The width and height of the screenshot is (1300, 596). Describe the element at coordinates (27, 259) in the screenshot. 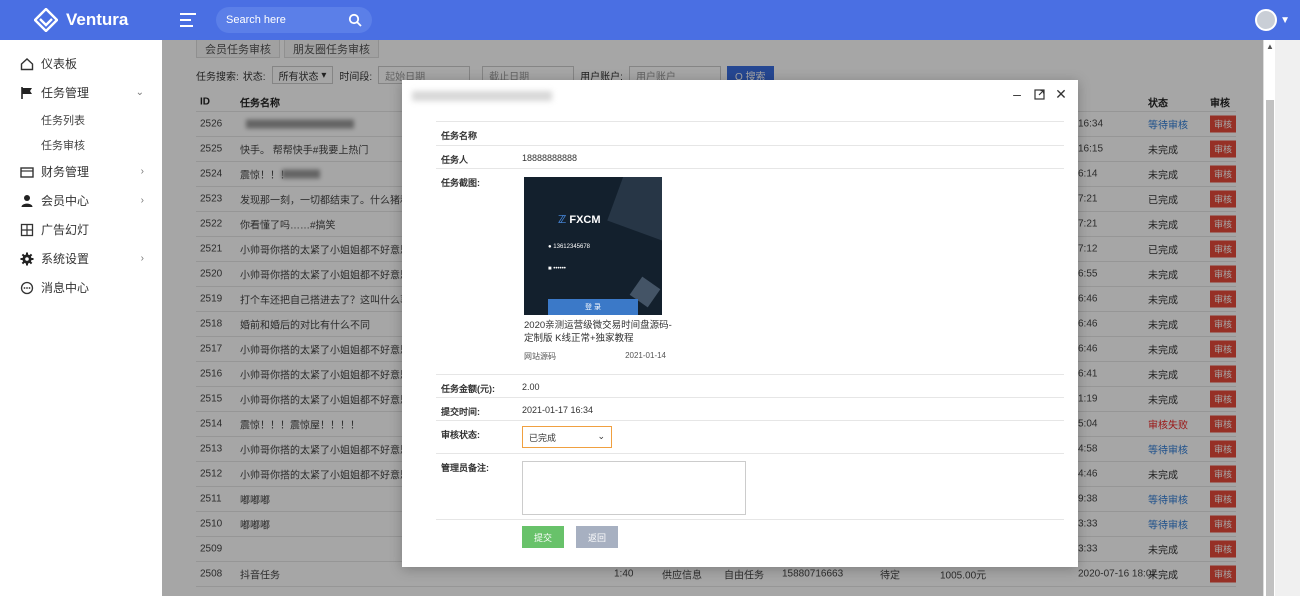

I see `gear-icon` at that location.